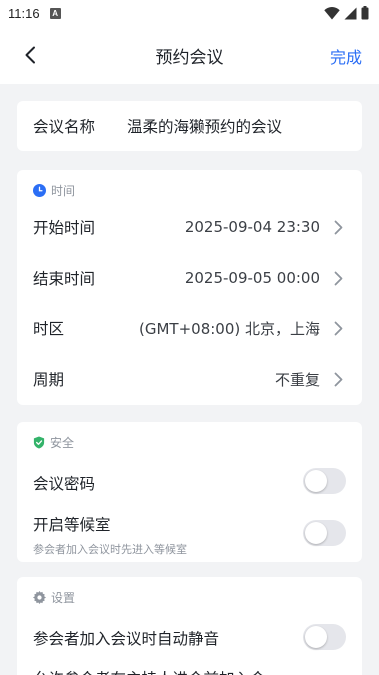 The width and height of the screenshot is (379, 675). Describe the element at coordinates (64, 279) in the screenshot. I see `end-time-label: 结束时间` at that location.